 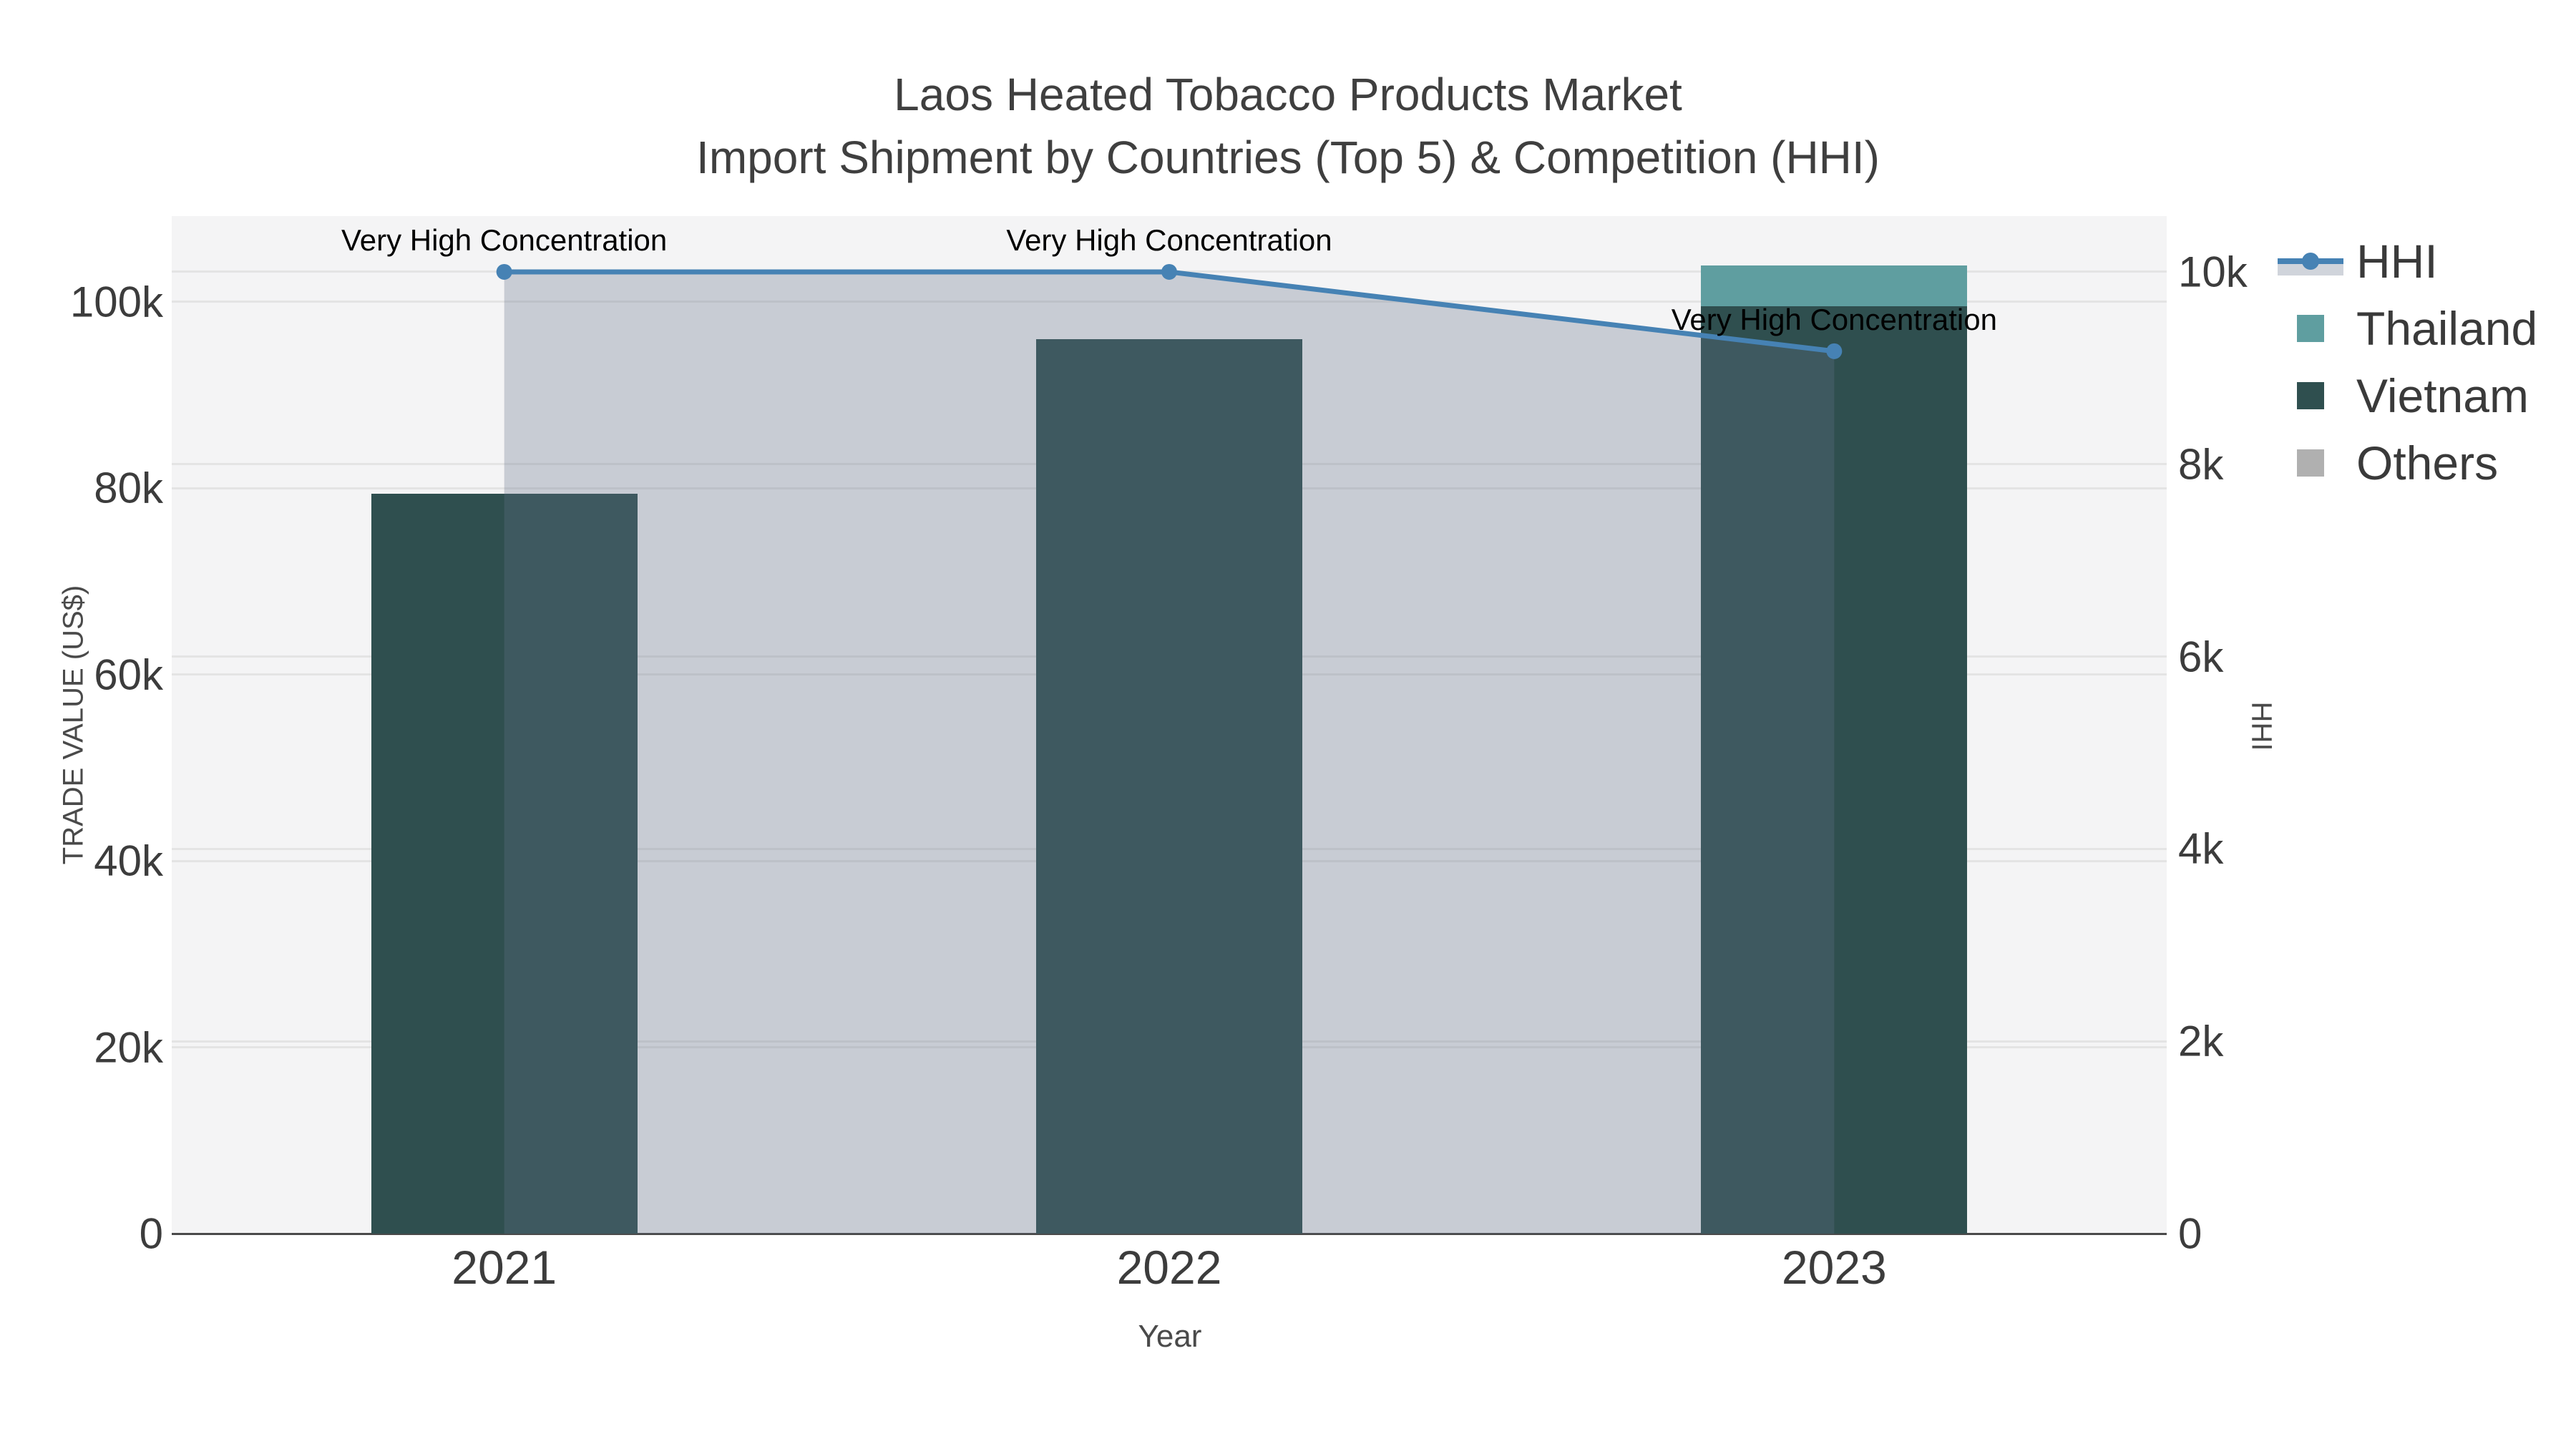 I want to click on legend-item-others: Others, so click(x=2407, y=463).